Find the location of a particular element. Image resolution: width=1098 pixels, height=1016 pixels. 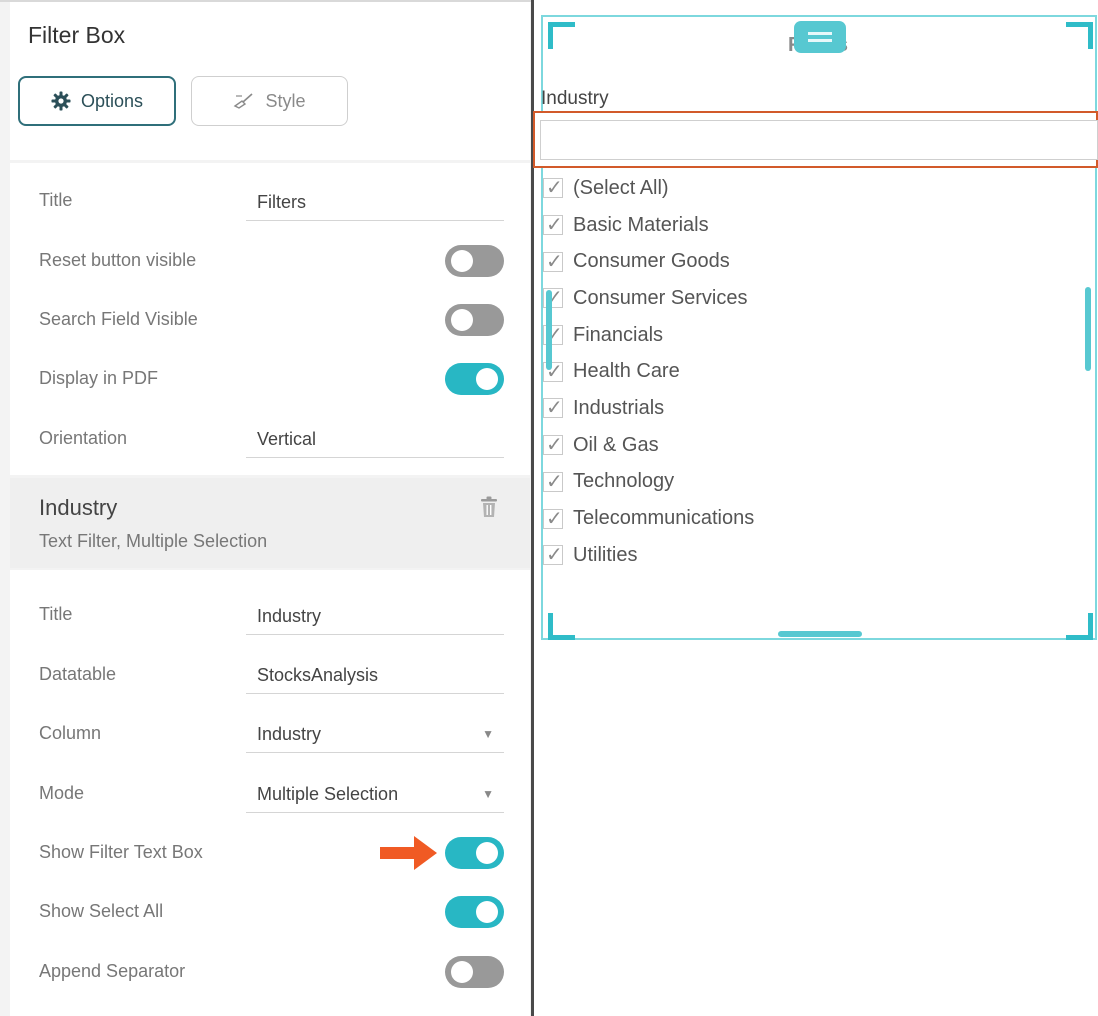

append-separator-label: Append Separator is located at coordinates (112, 971).